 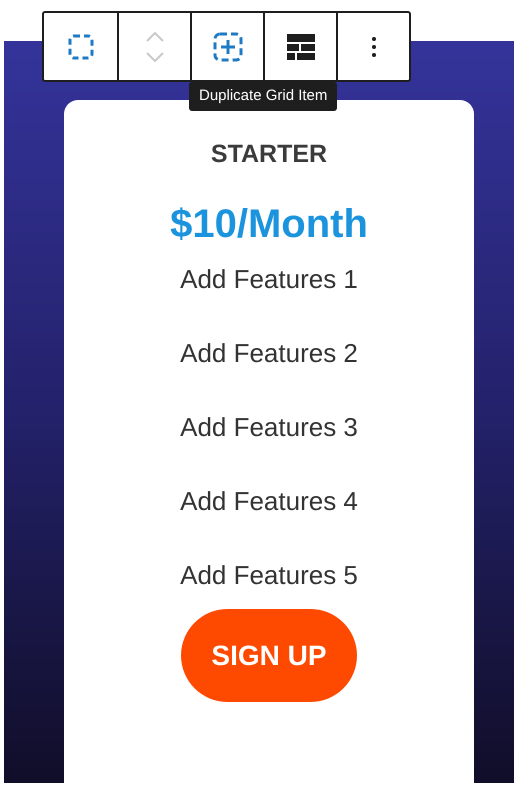 What do you see at coordinates (269, 224) in the screenshot?
I see `price: $10/Month` at bounding box center [269, 224].